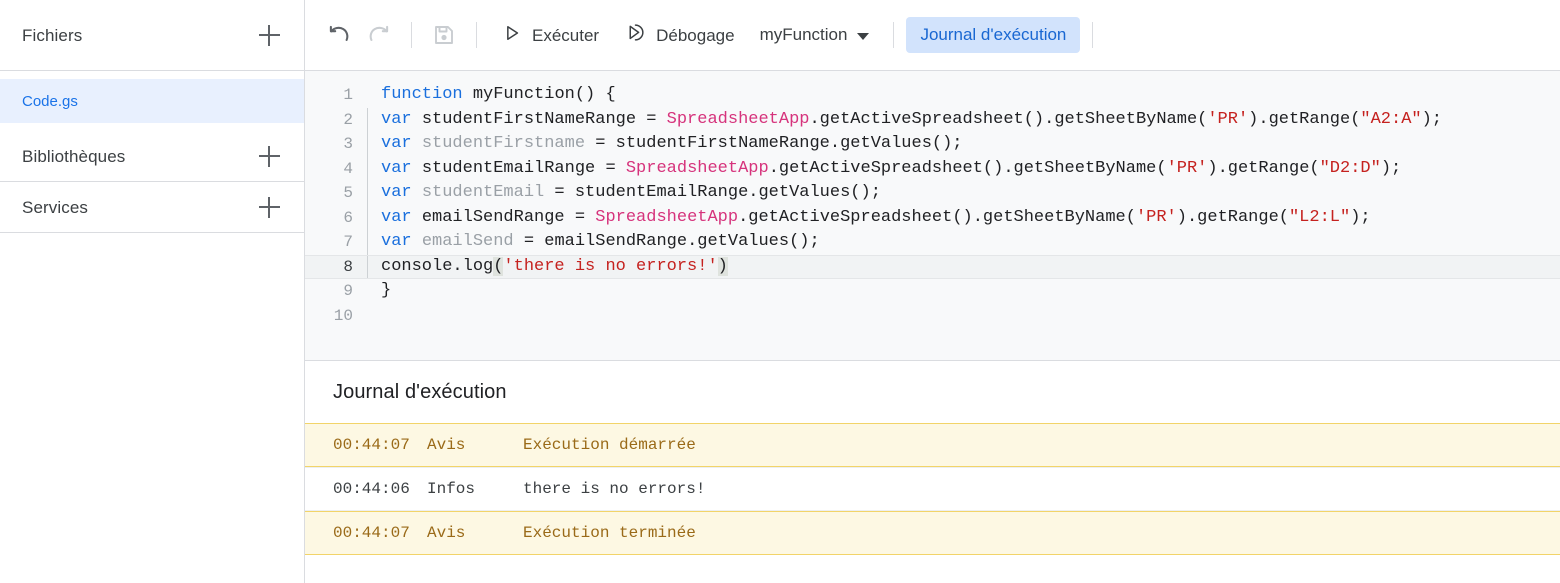  I want to click on line-number: 8, so click(348, 266).